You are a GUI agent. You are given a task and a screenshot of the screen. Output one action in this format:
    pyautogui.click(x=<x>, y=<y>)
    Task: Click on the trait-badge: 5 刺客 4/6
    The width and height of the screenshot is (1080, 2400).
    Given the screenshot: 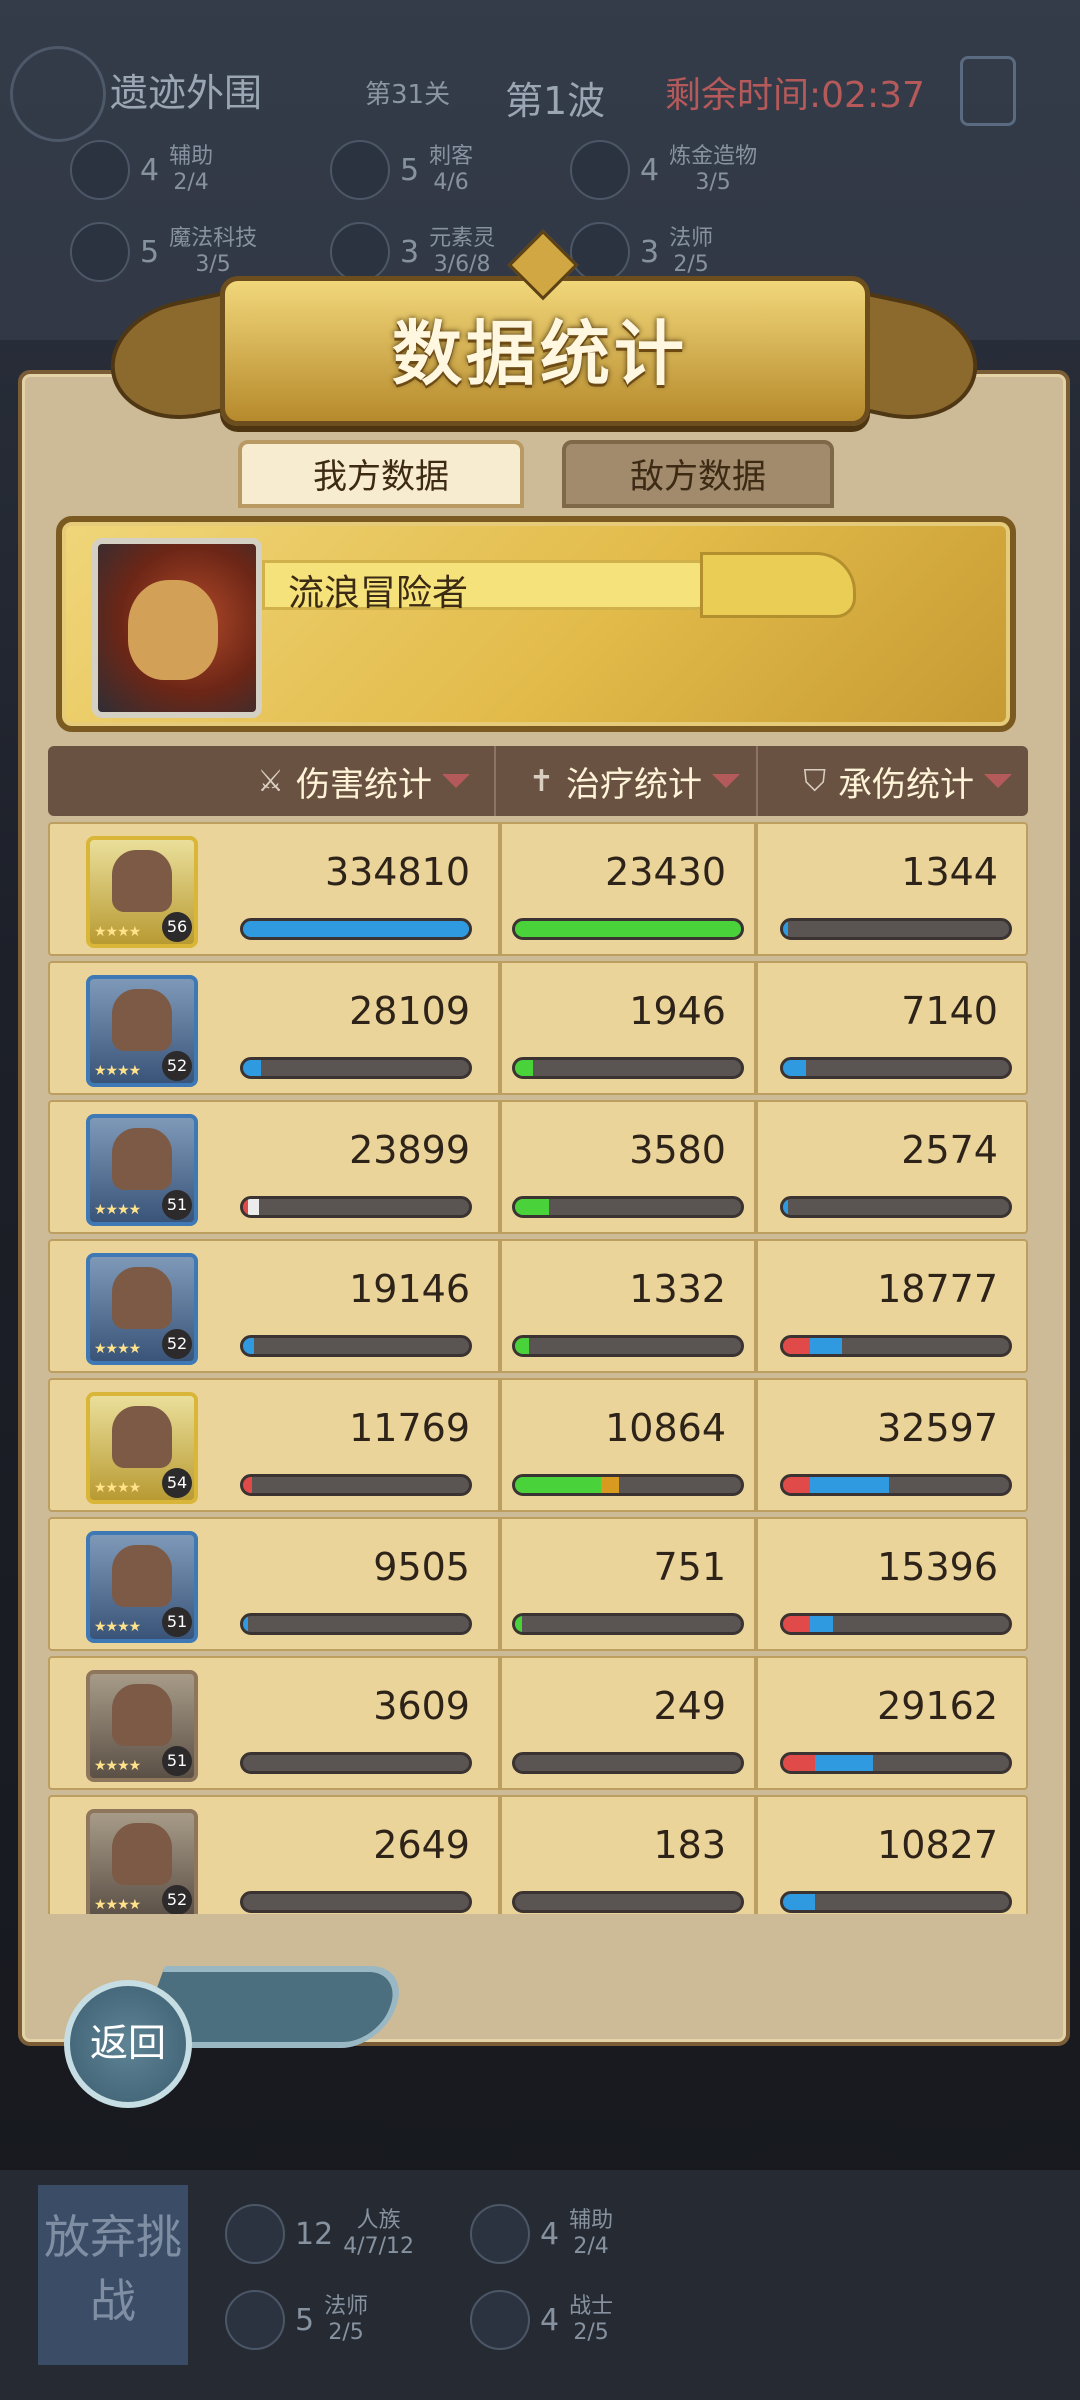 What is the action you would take?
    pyautogui.click(x=401, y=170)
    